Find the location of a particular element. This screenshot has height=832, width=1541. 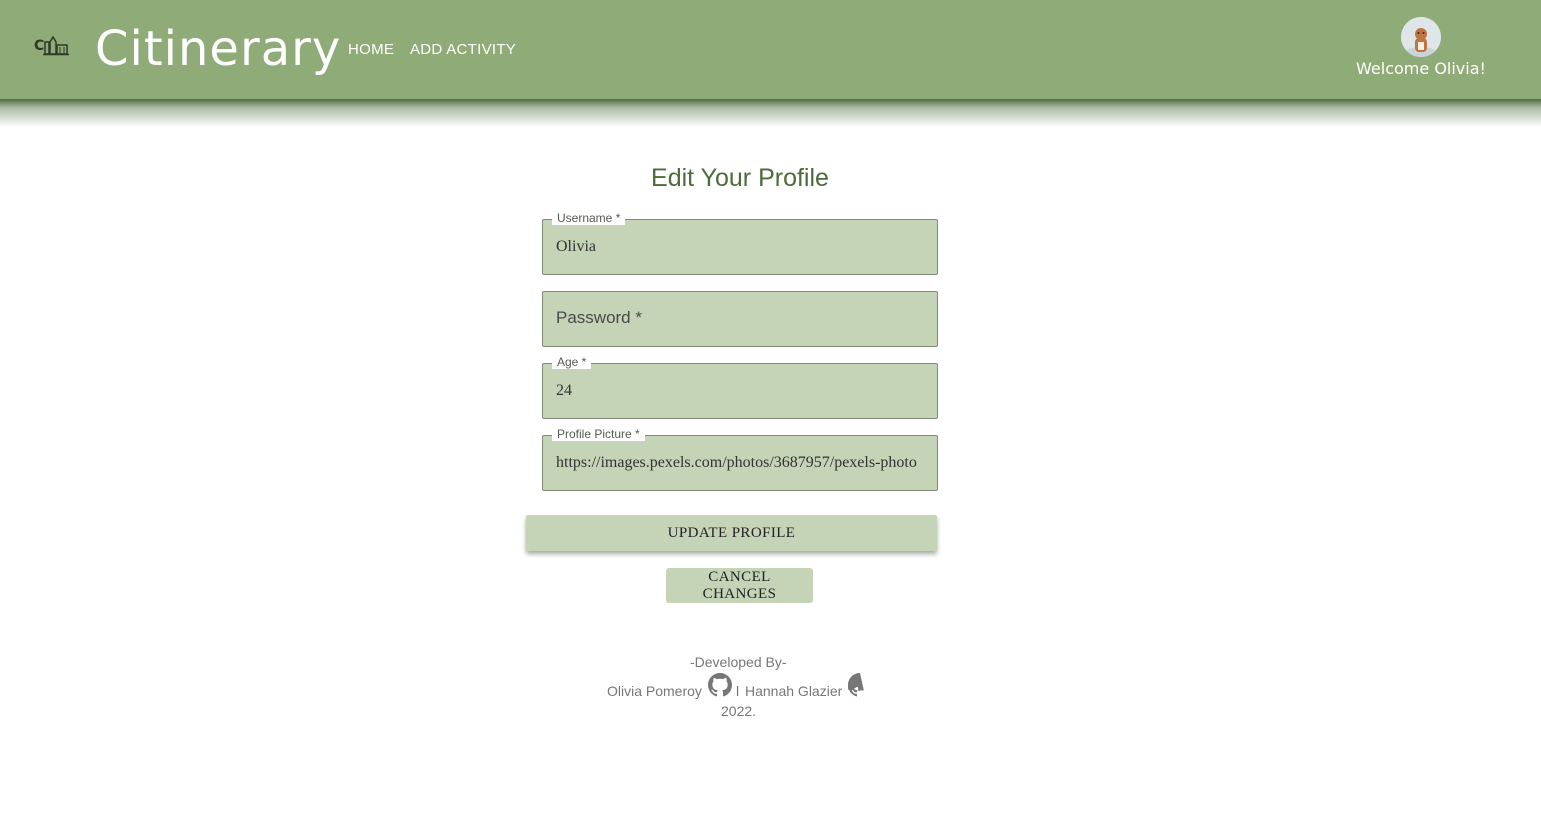

developed-by-text: -Developed By- is located at coordinates (738, 662).